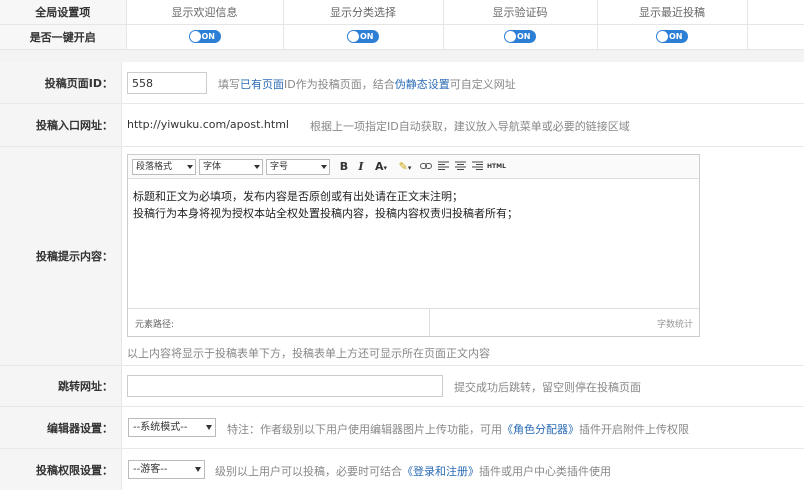  What do you see at coordinates (208, 124) in the screenshot?
I see `entry-url-value: http://yiwuku.com/apost.html` at bounding box center [208, 124].